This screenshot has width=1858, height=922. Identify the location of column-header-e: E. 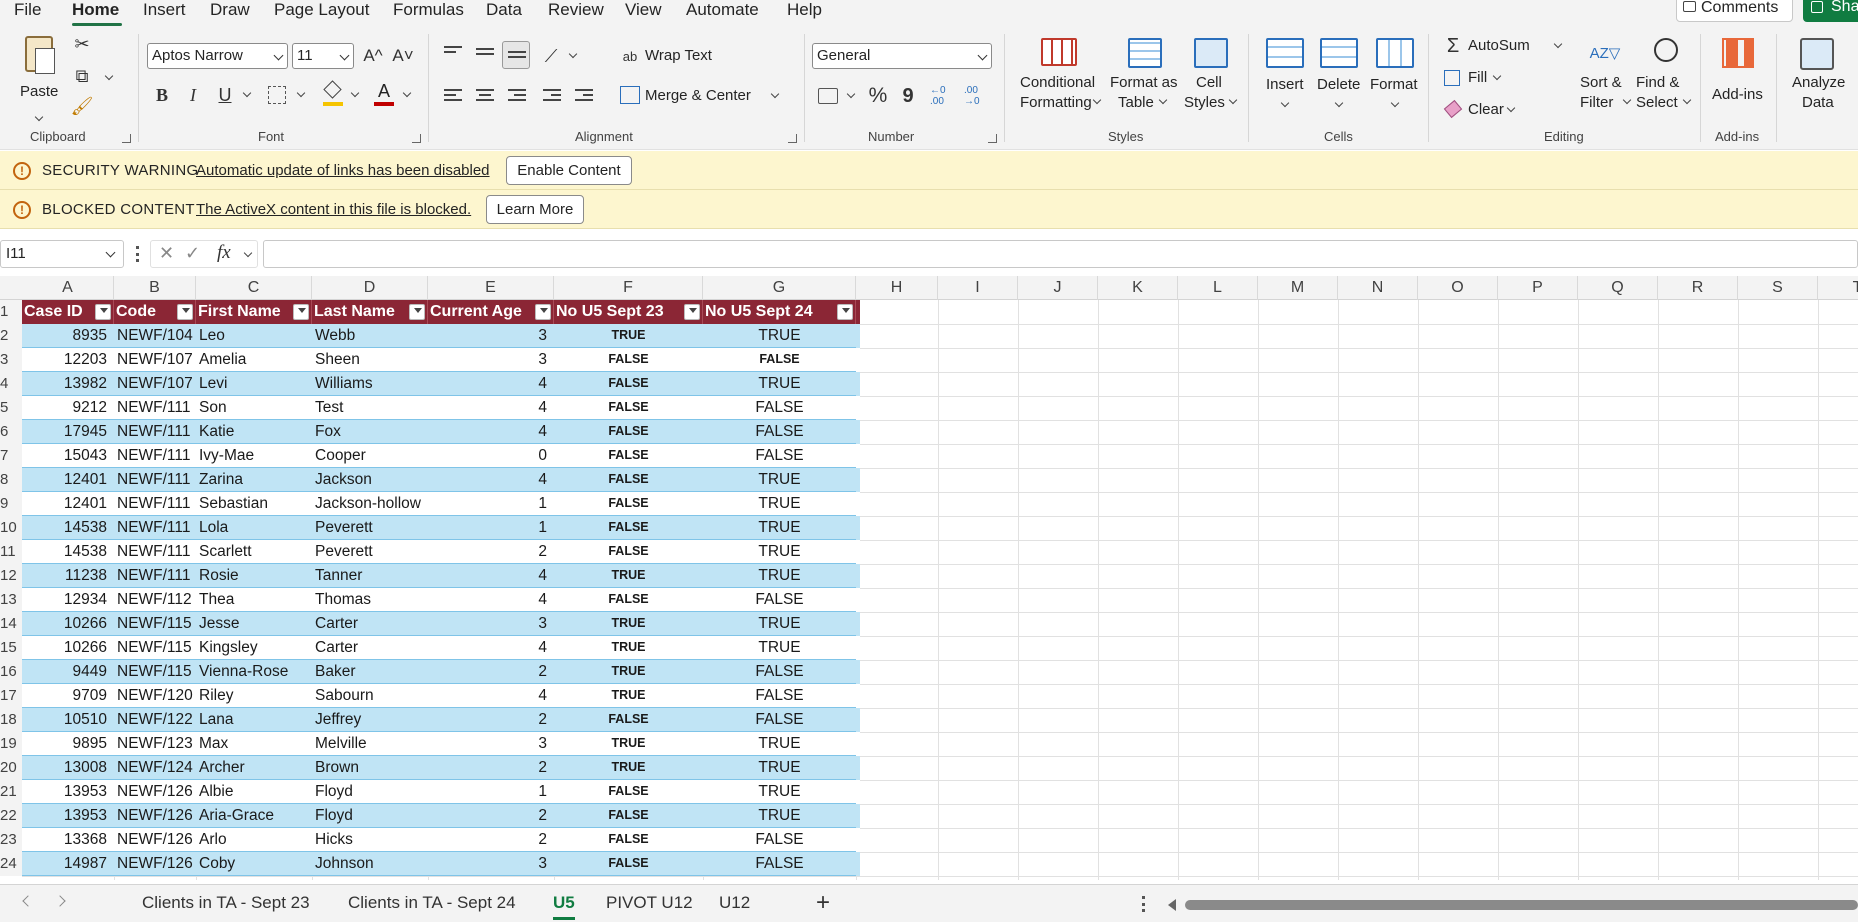
(491, 288).